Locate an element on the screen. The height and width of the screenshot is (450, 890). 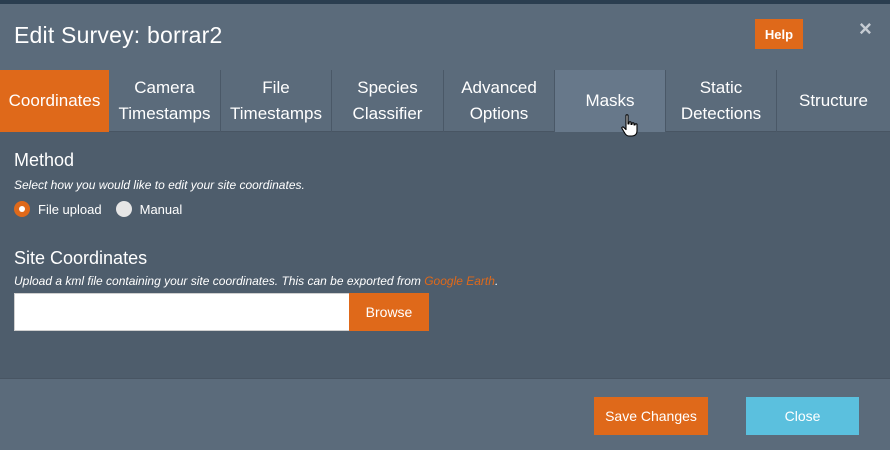
tab-label: Masks is located at coordinates (610, 100).